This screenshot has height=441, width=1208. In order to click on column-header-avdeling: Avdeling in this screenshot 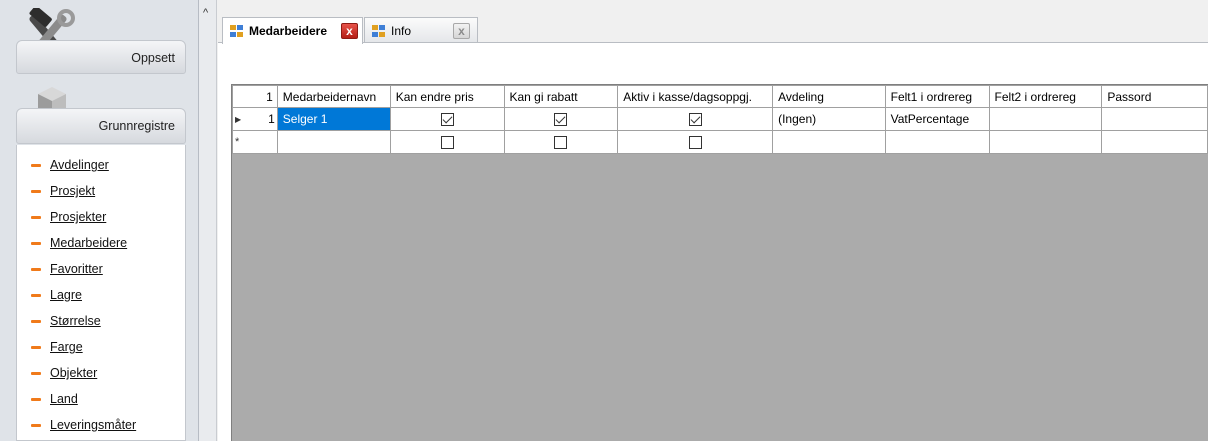, I will do `click(829, 96)`.